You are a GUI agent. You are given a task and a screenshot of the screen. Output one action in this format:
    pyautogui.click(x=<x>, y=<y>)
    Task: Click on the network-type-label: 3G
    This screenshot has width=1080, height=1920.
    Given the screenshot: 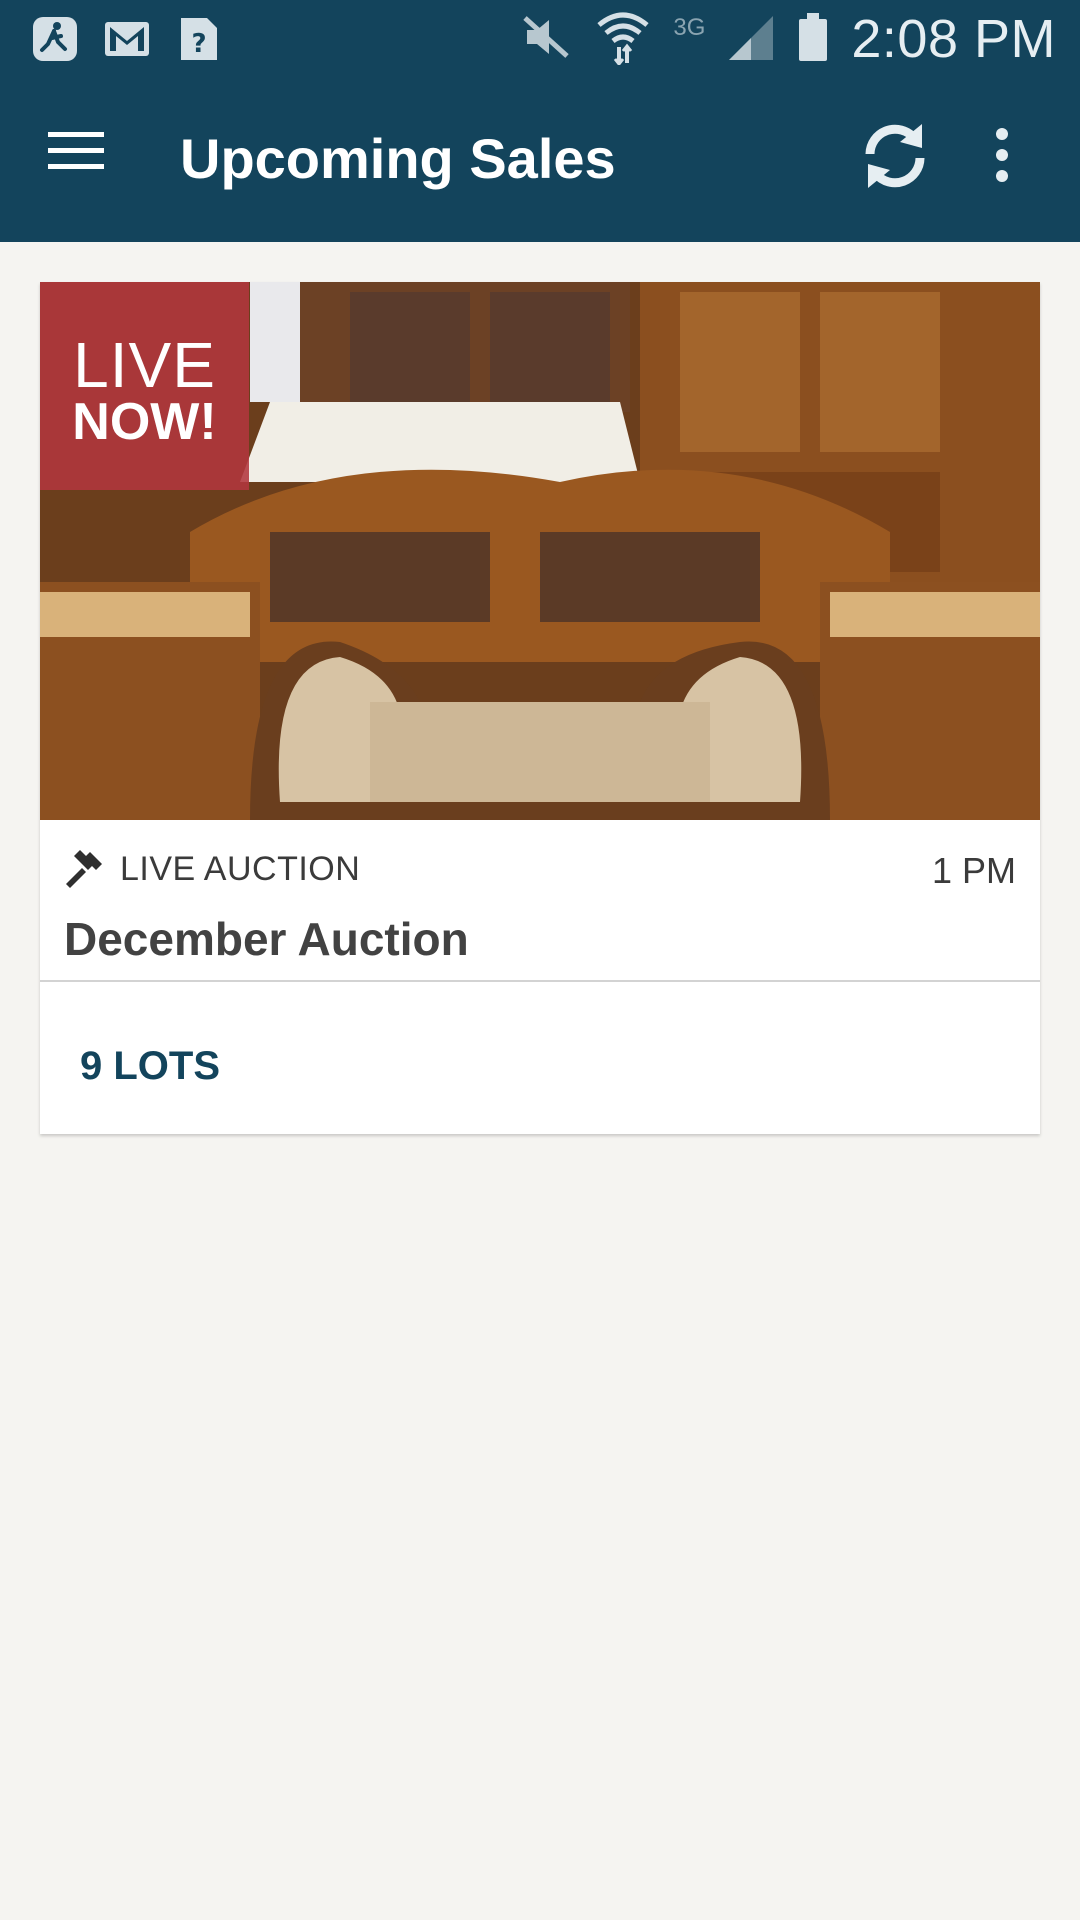 What is the action you would take?
    pyautogui.click(x=689, y=27)
    